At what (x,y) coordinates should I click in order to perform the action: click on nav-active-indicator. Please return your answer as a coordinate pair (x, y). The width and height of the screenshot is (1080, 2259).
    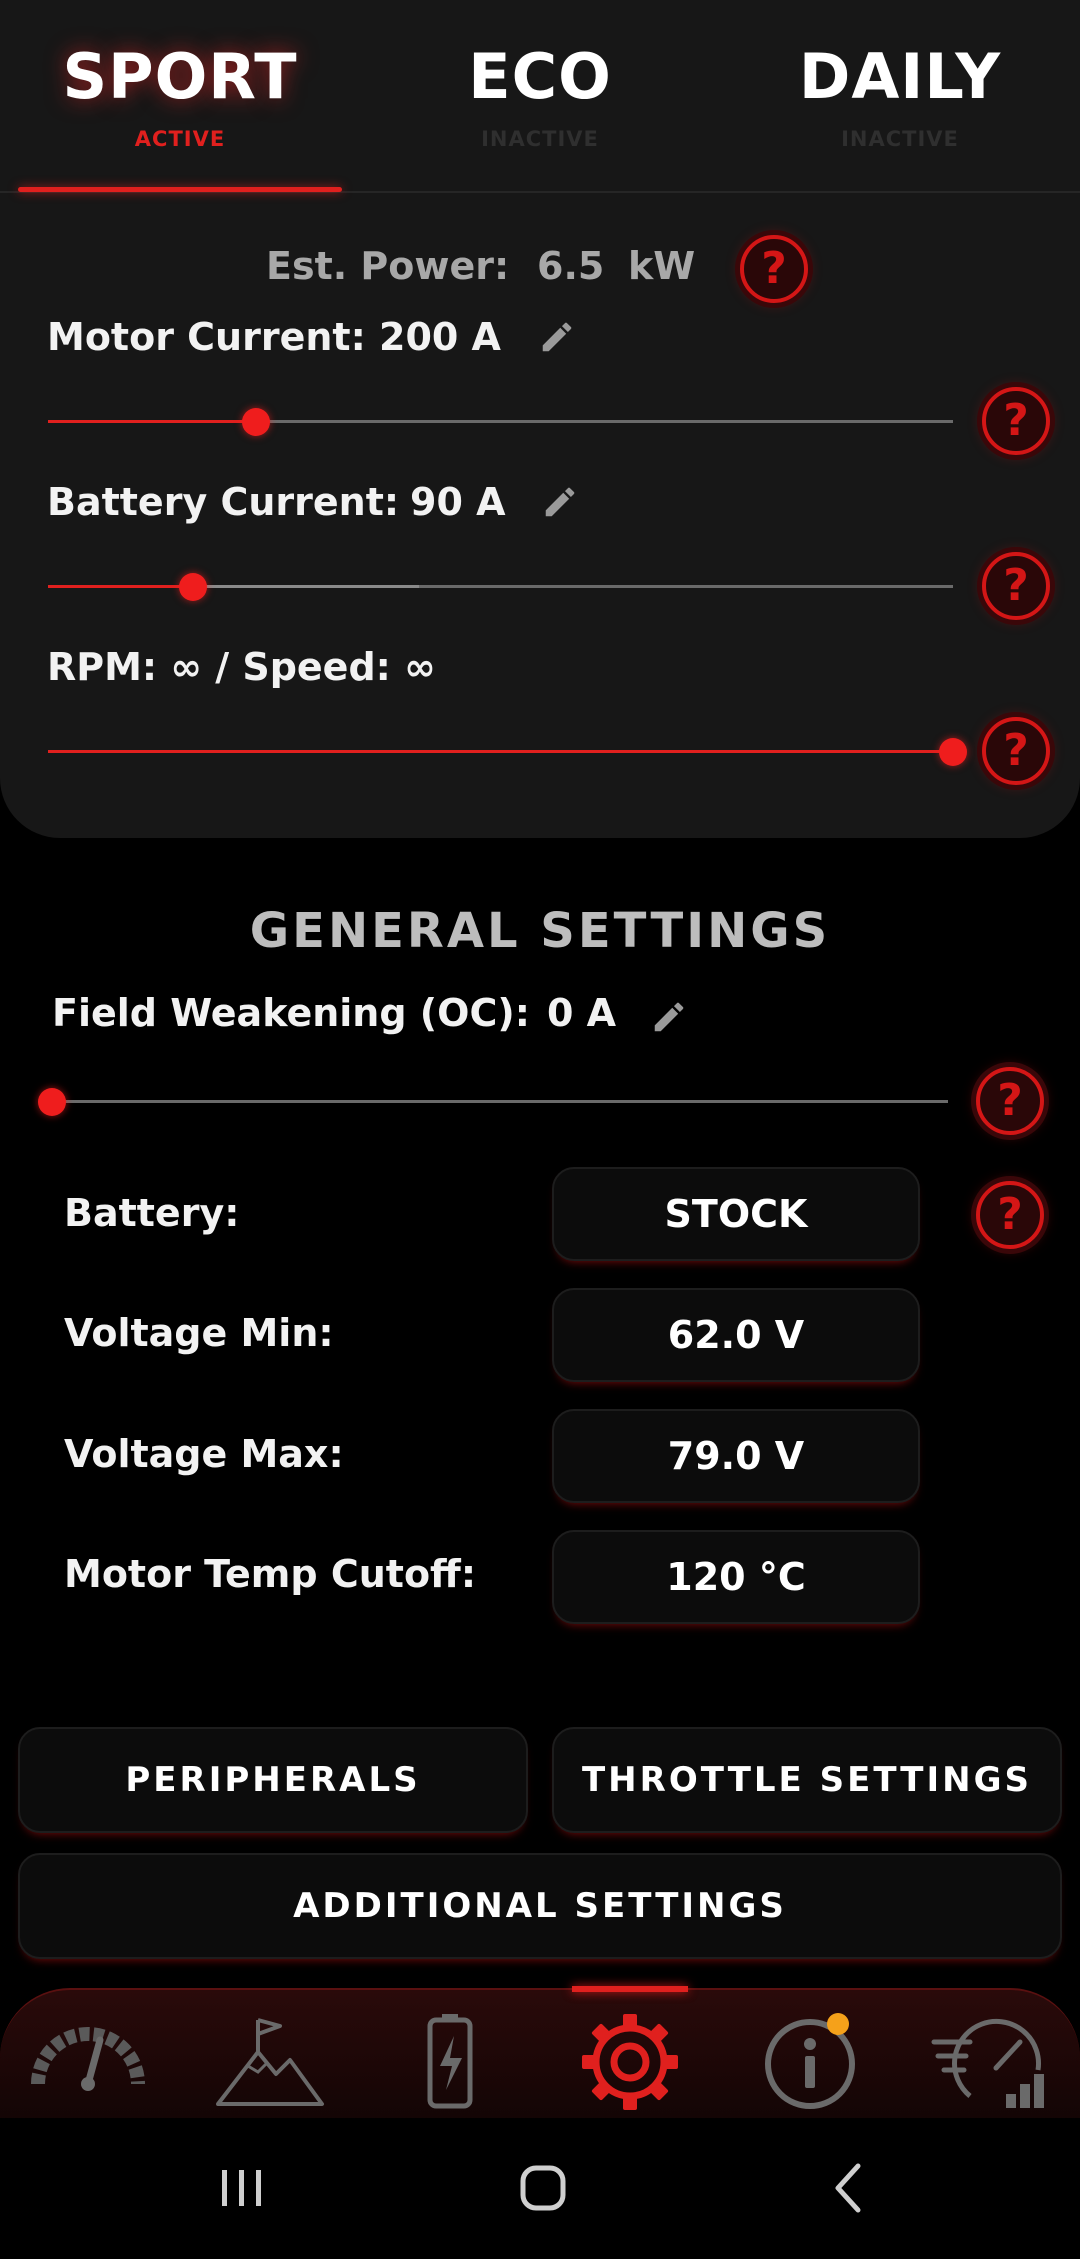
    Looking at the image, I should click on (630, 1989).